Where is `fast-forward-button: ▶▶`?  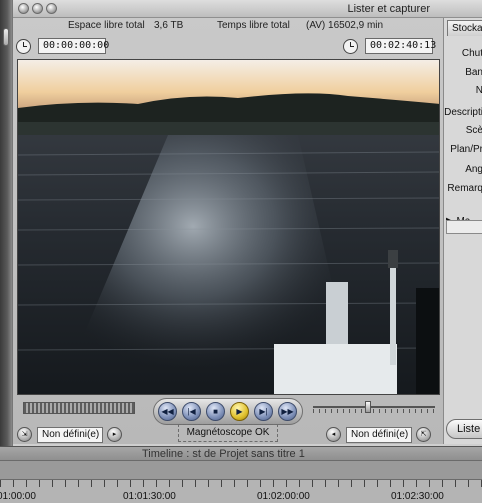 fast-forward-button: ▶▶ is located at coordinates (287, 411).